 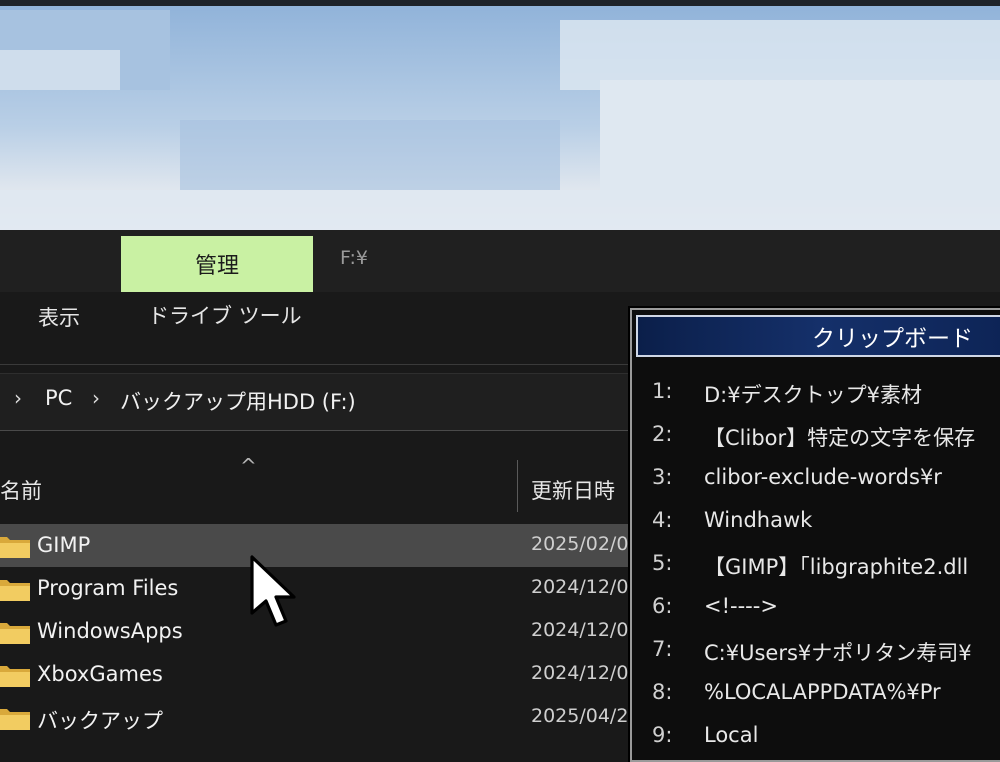 I want to click on tab-manage: 管理, so click(x=217, y=264).